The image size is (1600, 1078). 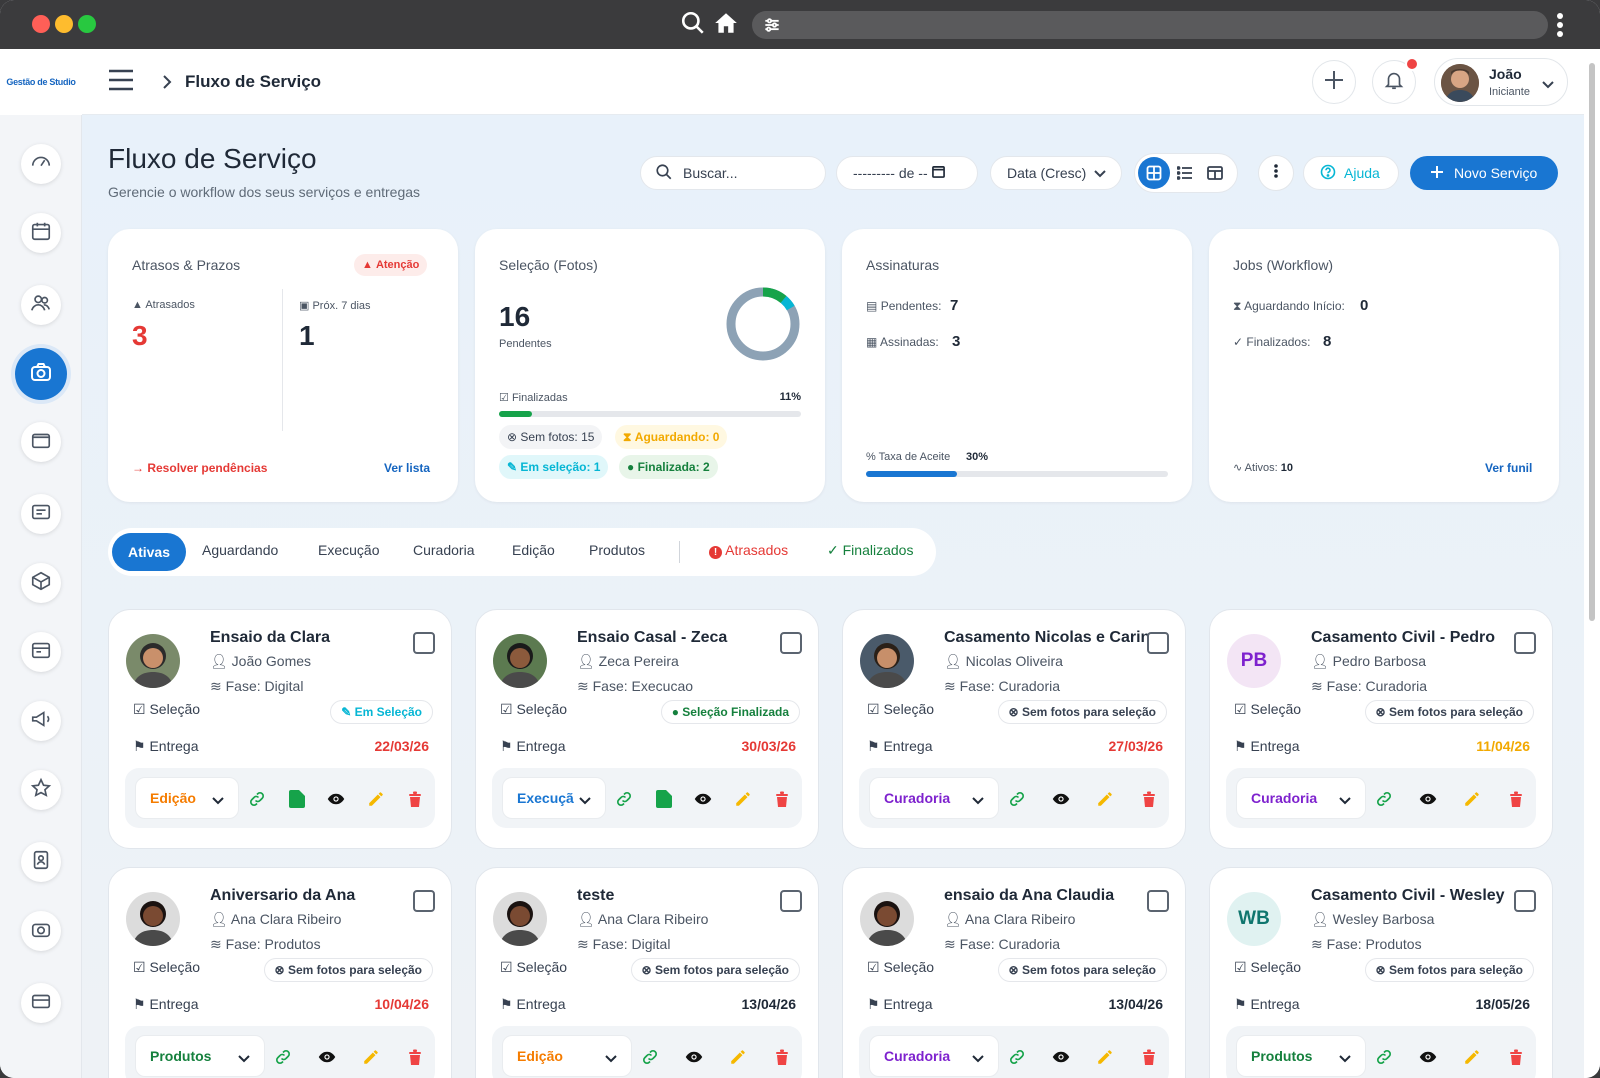 What do you see at coordinates (671, 437) in the screenshot?
I see `waiting-chip: ⧗ Aguardando: 0` at bounding box center [671, 437].